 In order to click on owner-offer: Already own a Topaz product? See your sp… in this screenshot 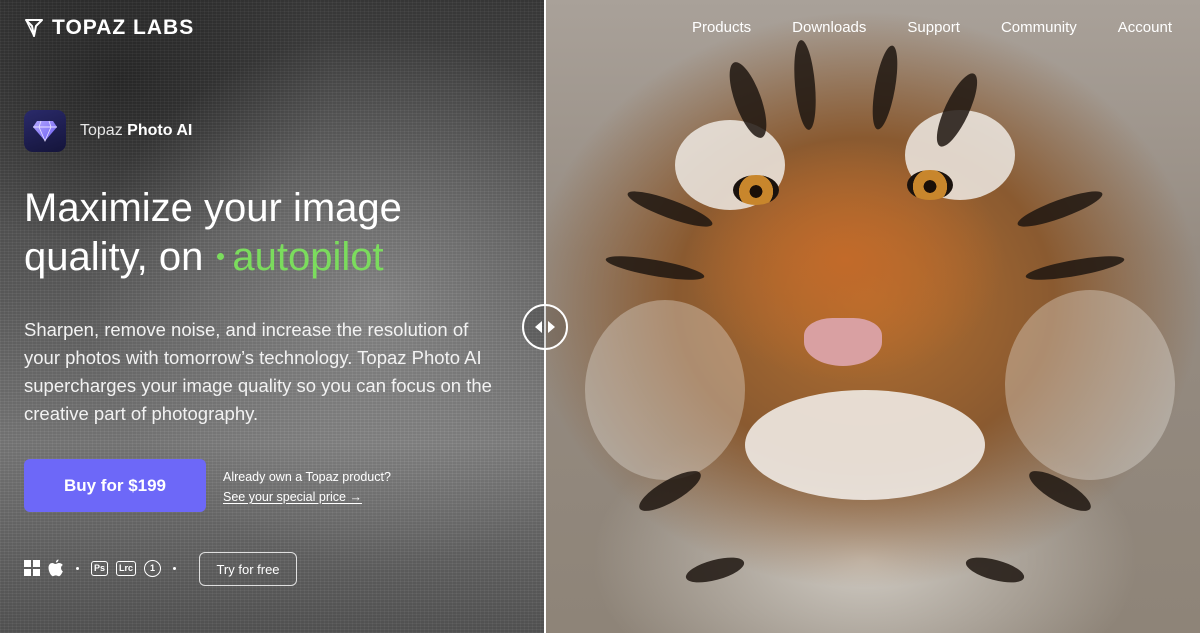, I will do `click(307, 487)`.